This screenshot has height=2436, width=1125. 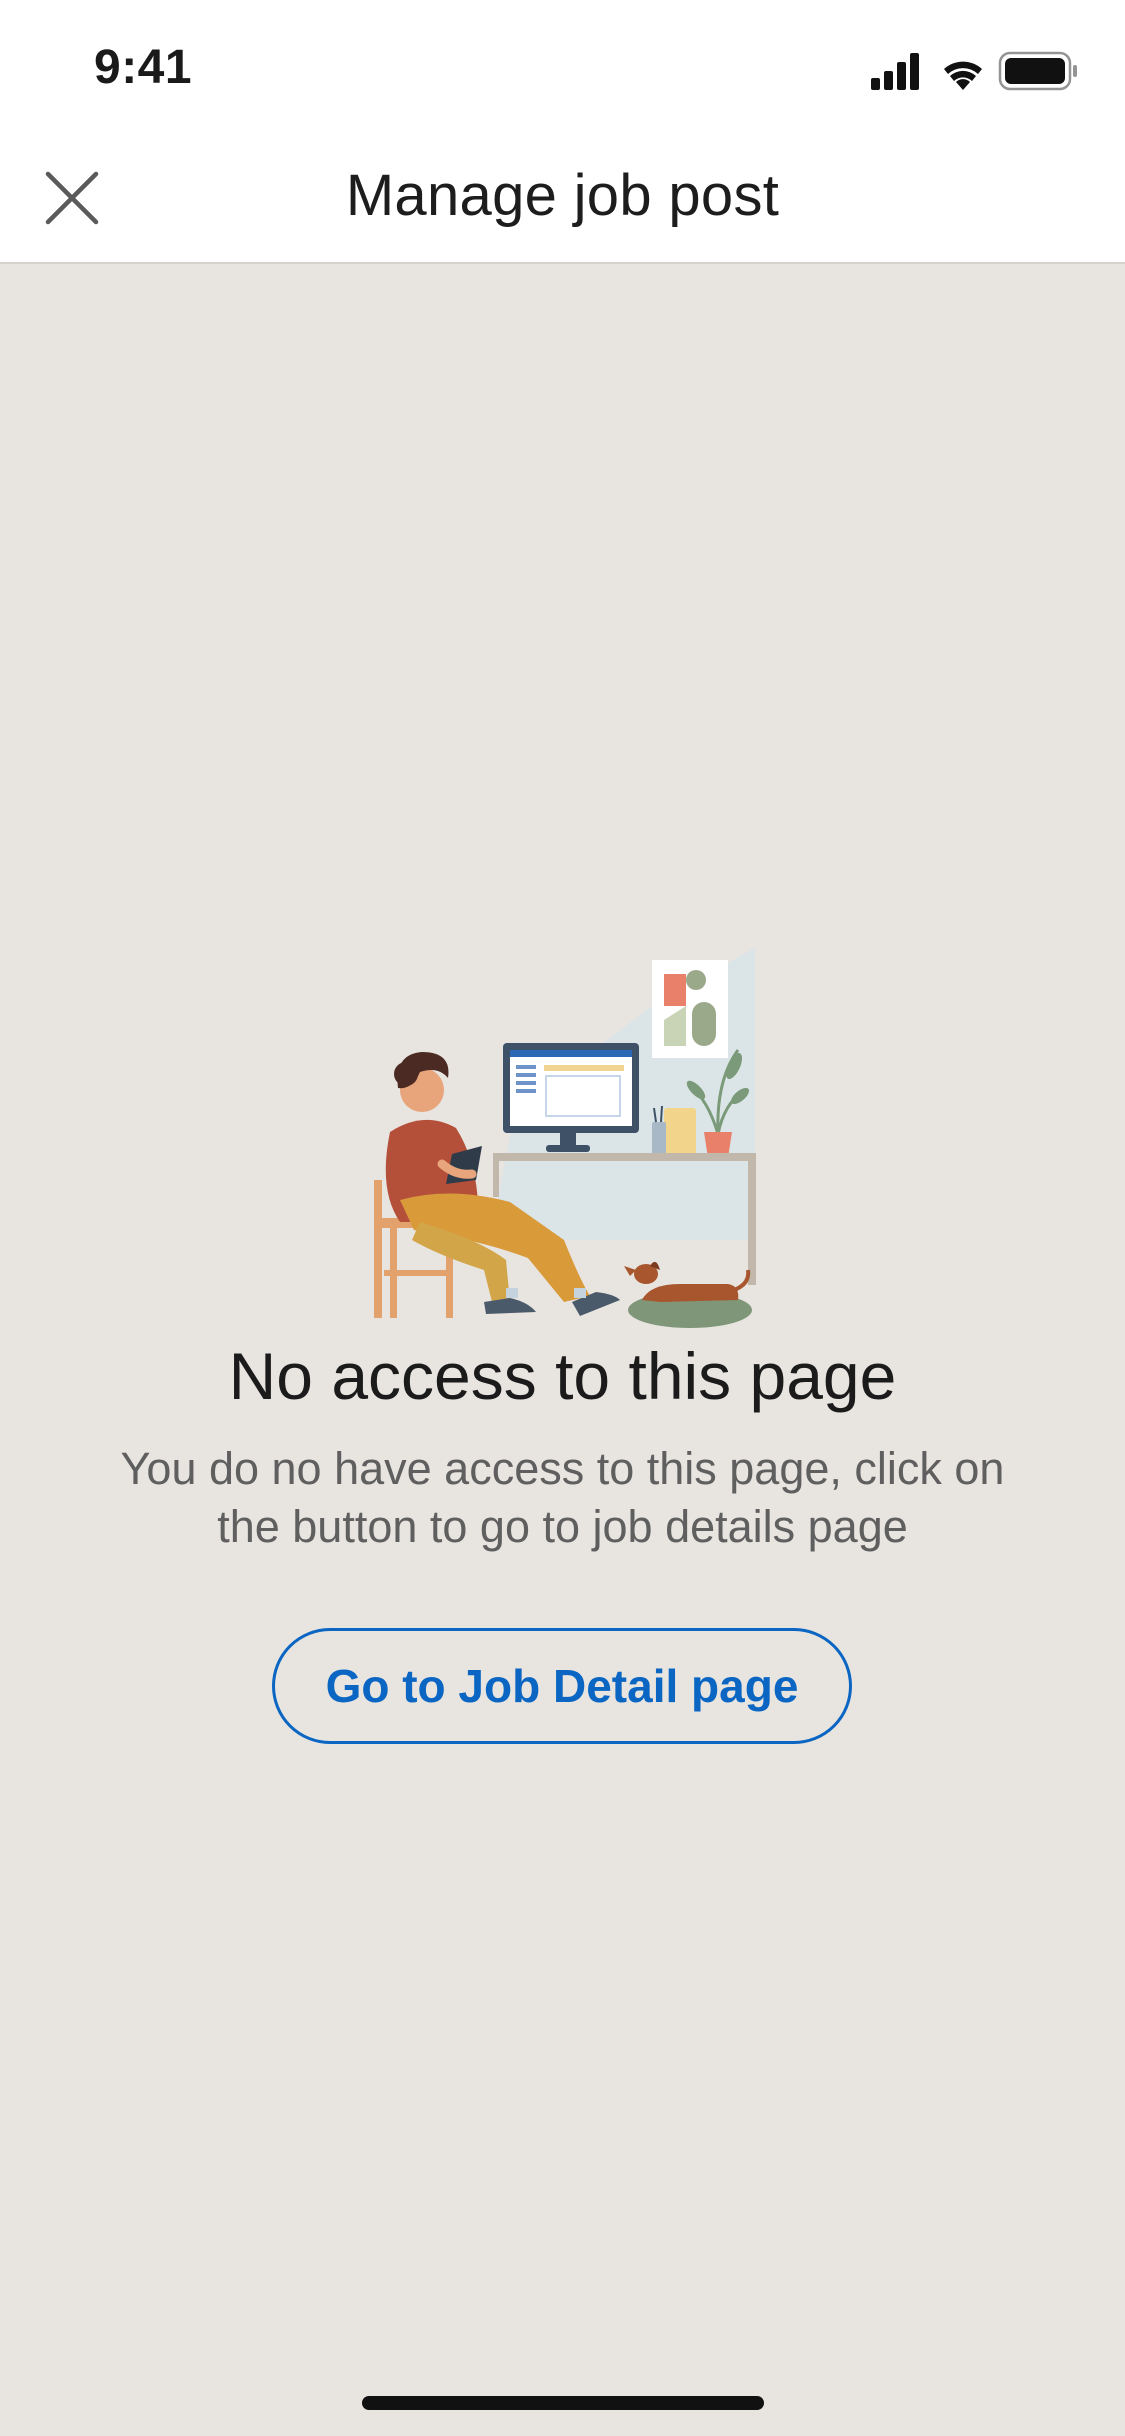 I want to click on no-access-illustration, so click(x=560, y=1140).